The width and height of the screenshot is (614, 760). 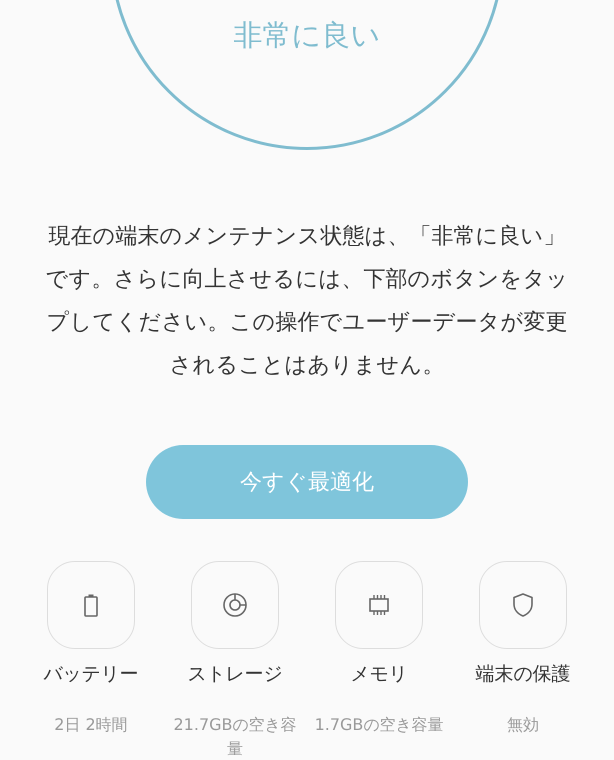 I want to click on category-value: 無効, so click(x=523, y=725).